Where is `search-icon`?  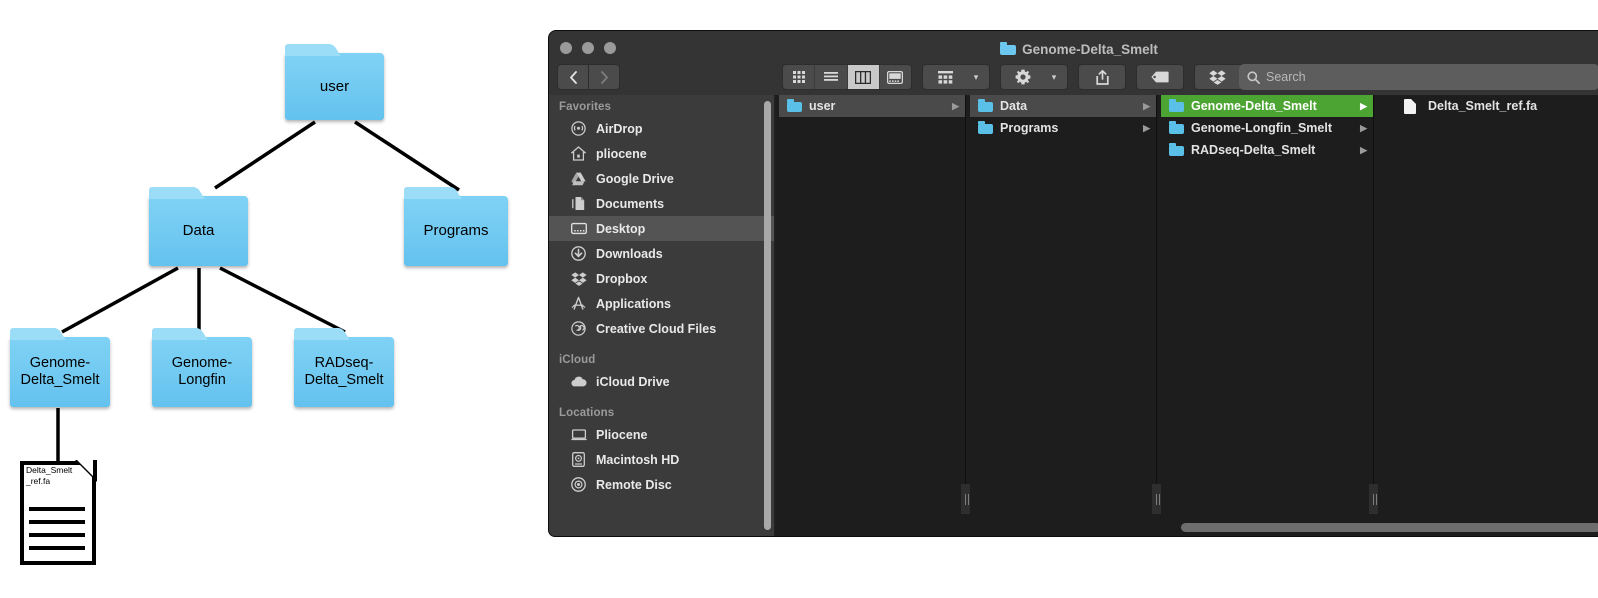
search-icon is located at coordinates (1253, 77).